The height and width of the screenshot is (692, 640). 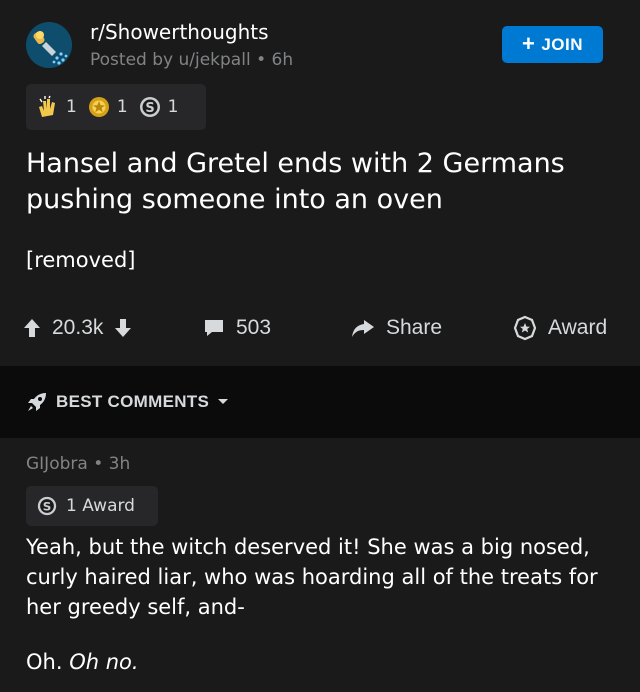 What do you see at coordinates (133, 401) in the screenshot?
I see `sort-label: BEST COMMENTS` at bounding box center [133, 401].